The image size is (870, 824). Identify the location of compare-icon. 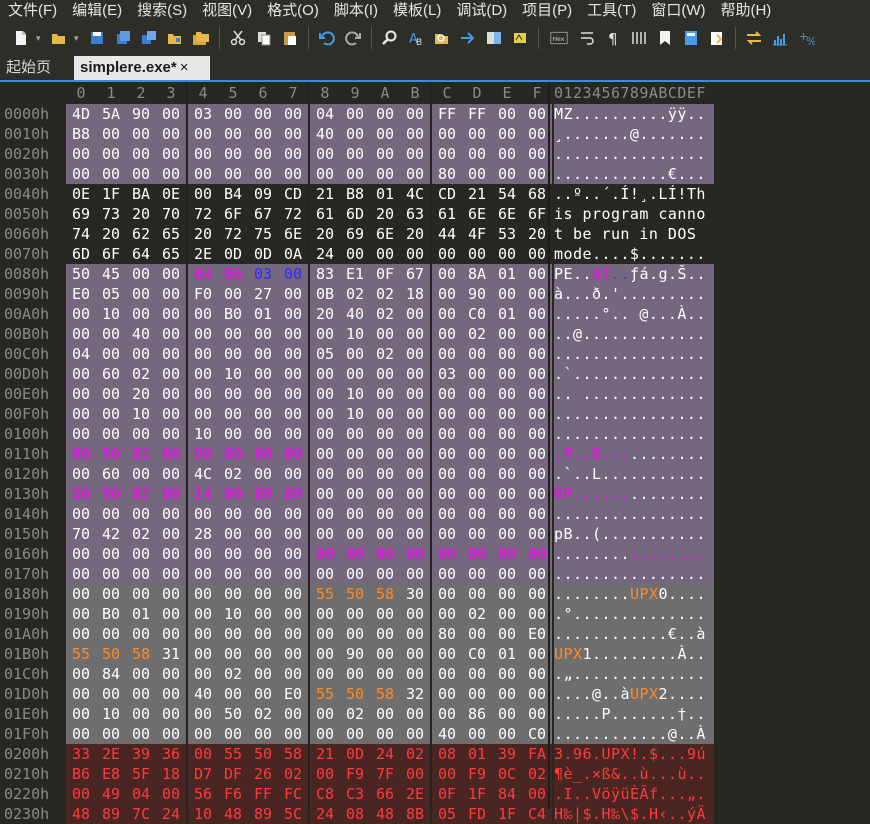
(494, 38).